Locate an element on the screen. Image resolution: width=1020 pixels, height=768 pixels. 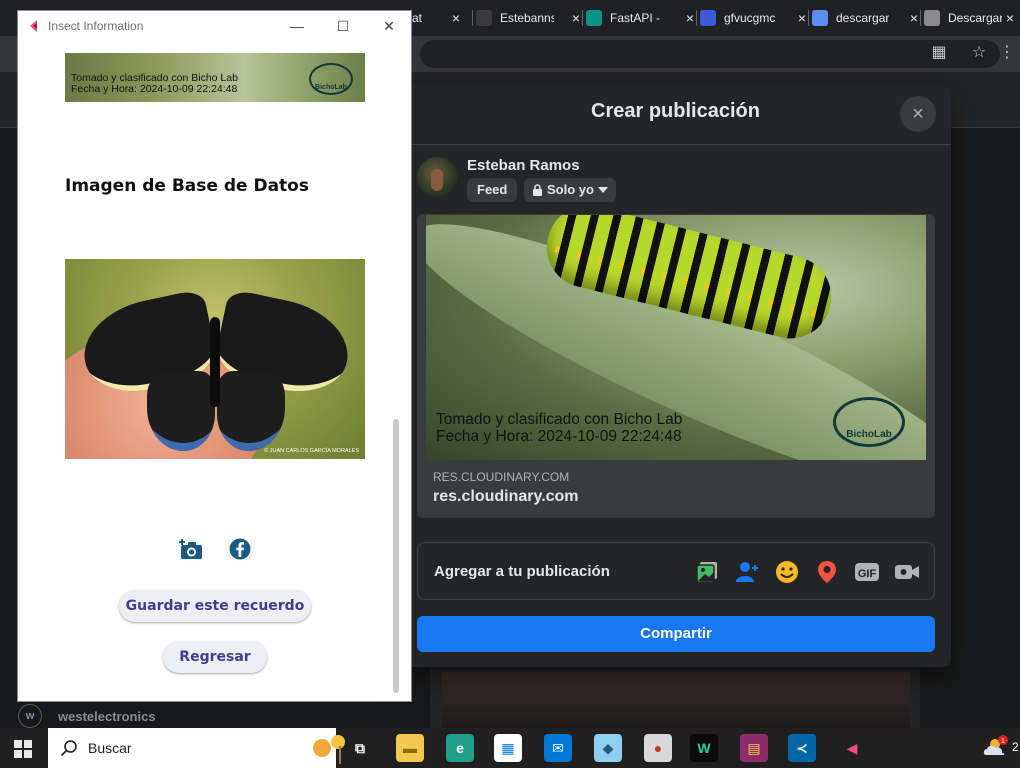
minimize-button: — is located at coordinates (297, 26).